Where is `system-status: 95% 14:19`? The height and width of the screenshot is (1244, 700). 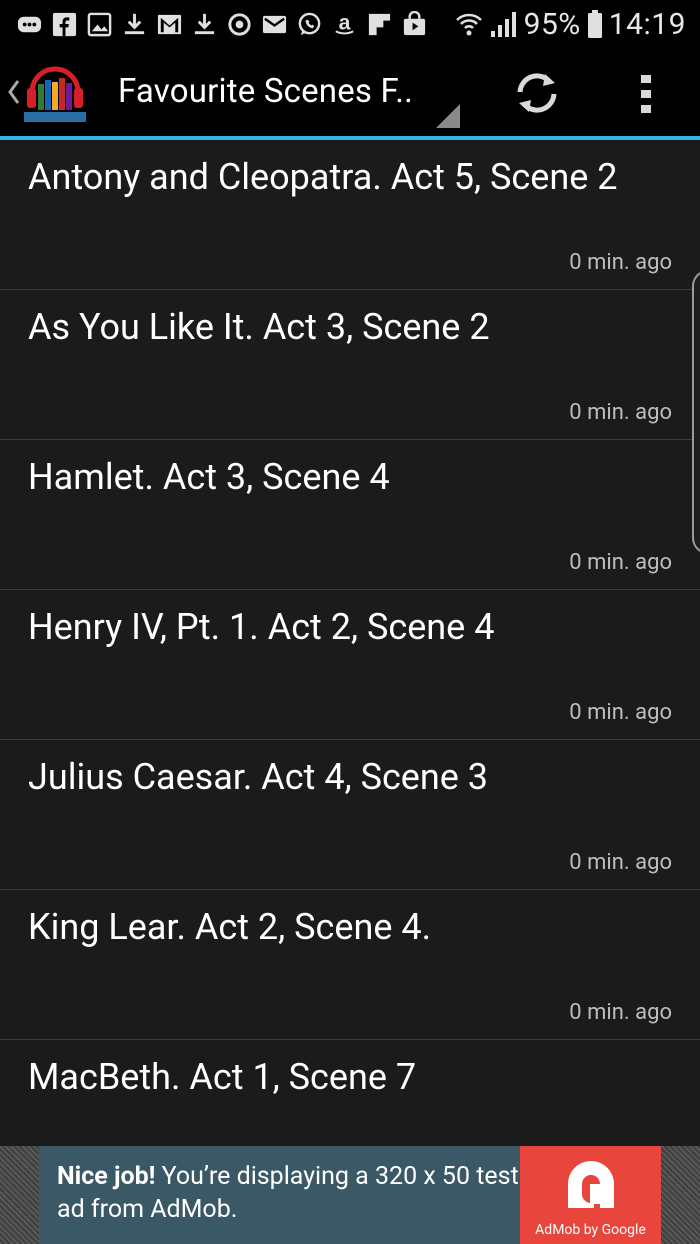 system-status: 95% 14:19 is located at coordinates (570, 24).